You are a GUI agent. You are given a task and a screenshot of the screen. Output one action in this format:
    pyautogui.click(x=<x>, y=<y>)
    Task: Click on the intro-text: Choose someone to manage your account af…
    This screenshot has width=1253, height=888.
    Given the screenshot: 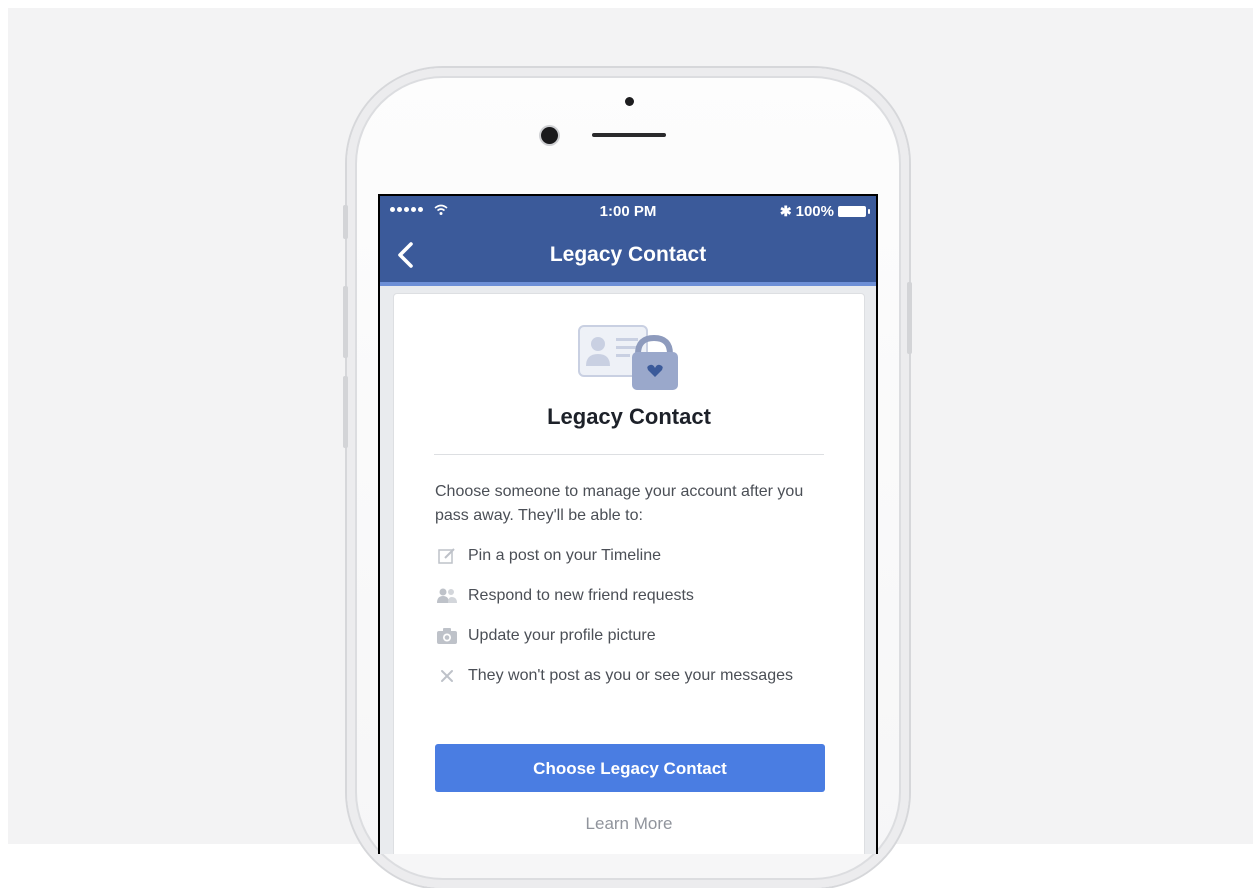 What is the action you would take?
    pyautogui.click(x=619, y=503)
    